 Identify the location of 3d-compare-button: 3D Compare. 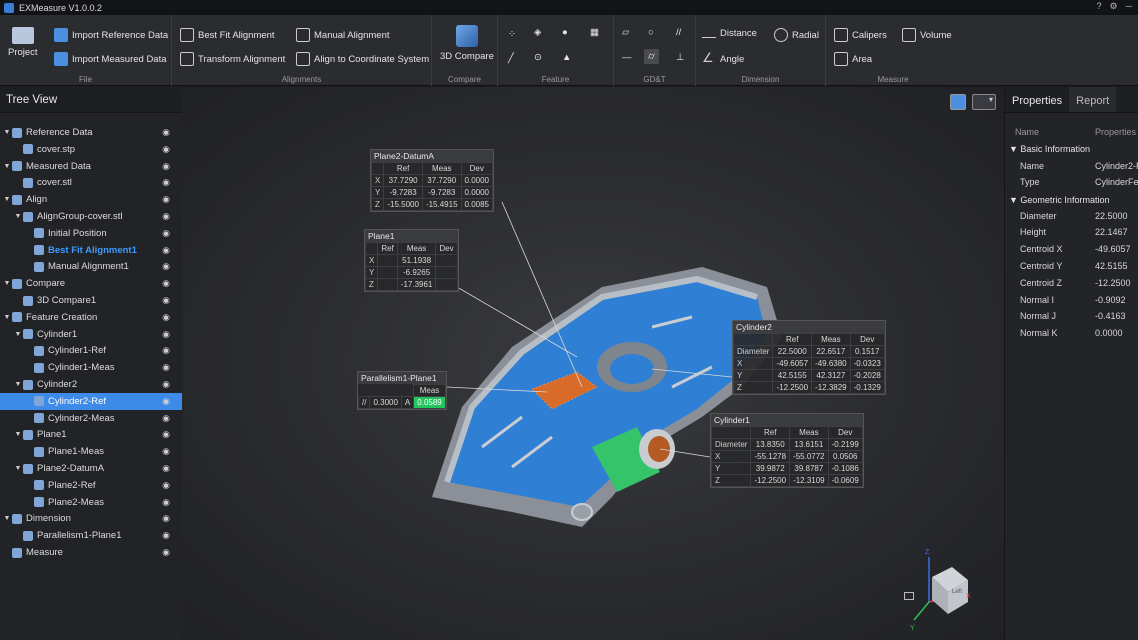
(467, 43).